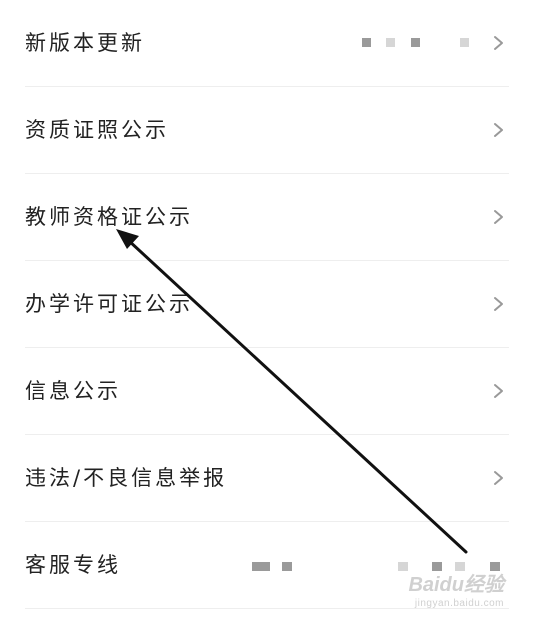 This screenshot has width=536, height=625. Describe the element at coordinates (459, 603) in the screenshot. I see `watermark-url: jingyan.baidu.com` at that location.